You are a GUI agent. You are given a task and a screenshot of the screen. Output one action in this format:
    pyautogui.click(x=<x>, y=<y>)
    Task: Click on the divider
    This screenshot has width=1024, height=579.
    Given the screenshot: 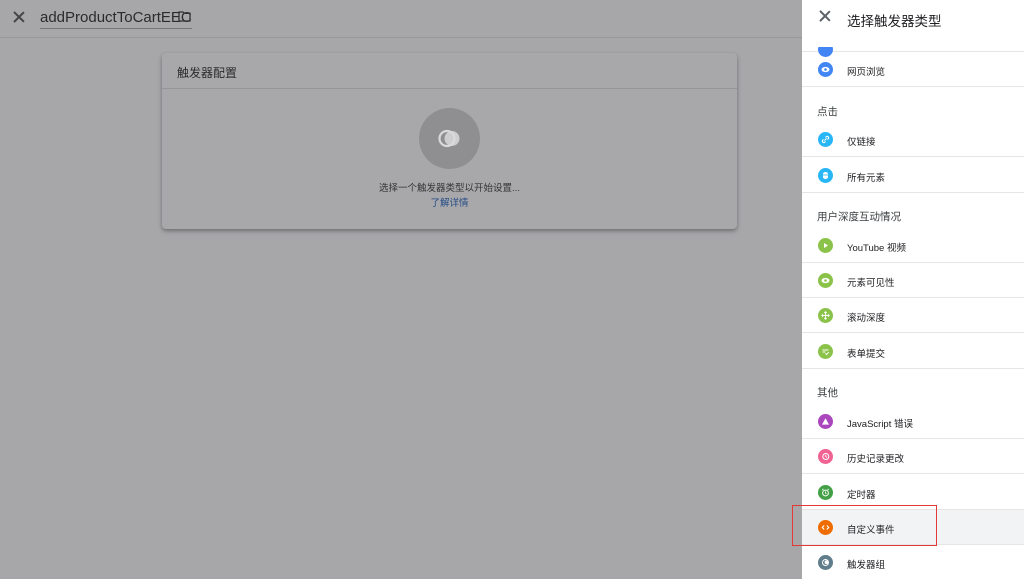 What is the action you would take?
    pyautogui.click(x=449, y=88)
    